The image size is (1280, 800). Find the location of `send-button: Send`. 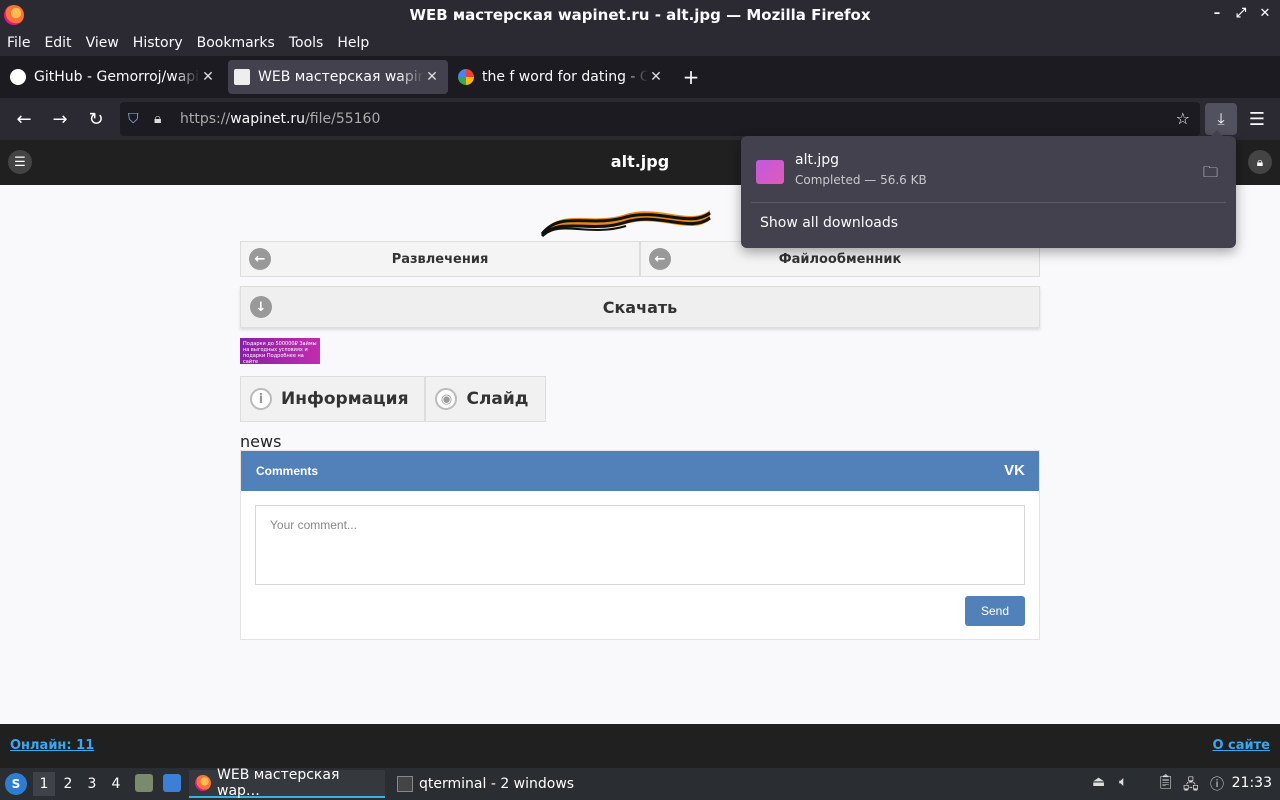

send-button: Send is located at coordinates (995, 611).